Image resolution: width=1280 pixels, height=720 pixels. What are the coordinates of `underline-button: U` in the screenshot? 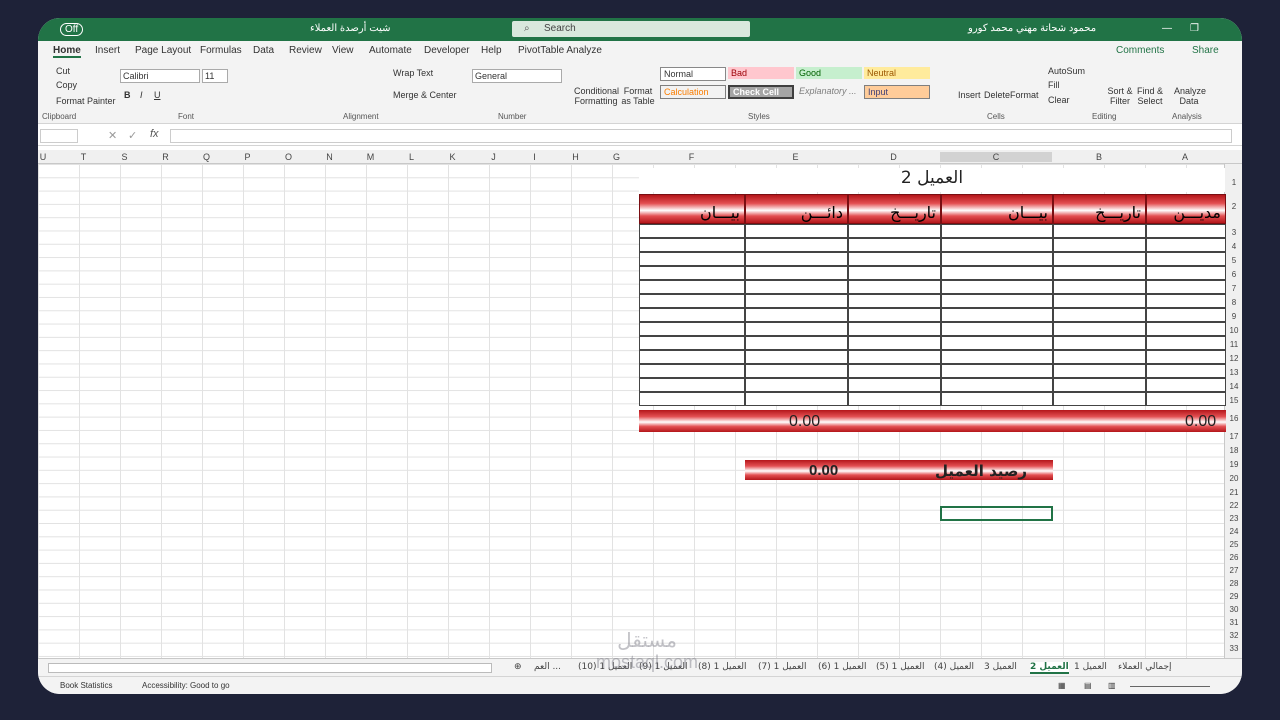 It's located at (157, 95).